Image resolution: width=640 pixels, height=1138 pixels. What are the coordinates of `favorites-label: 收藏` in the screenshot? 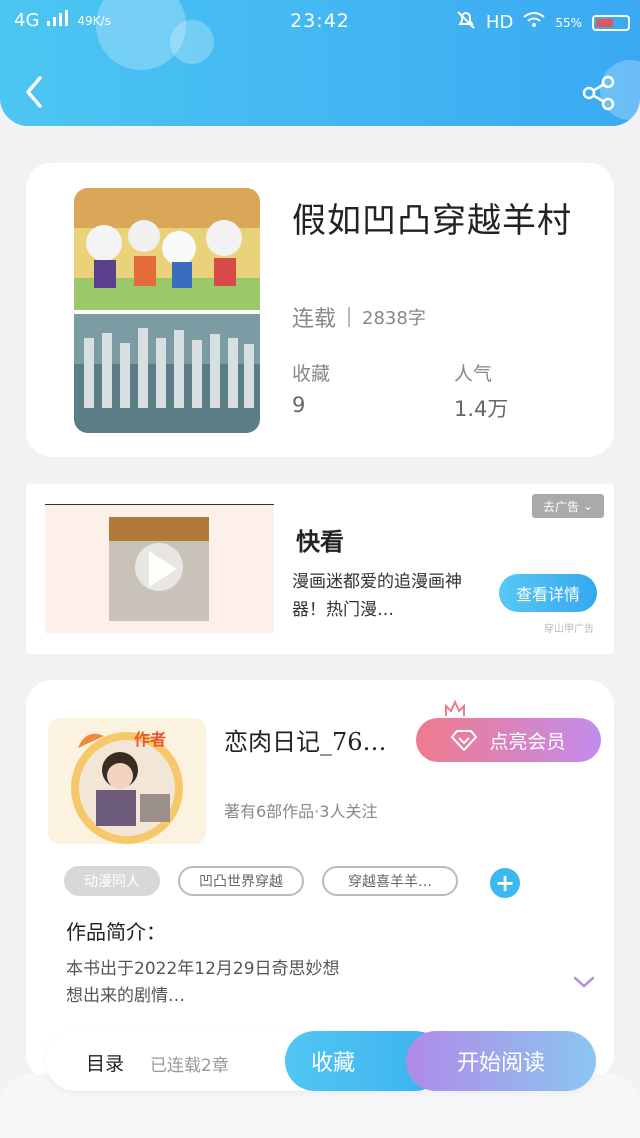 It's located at (311, 374).